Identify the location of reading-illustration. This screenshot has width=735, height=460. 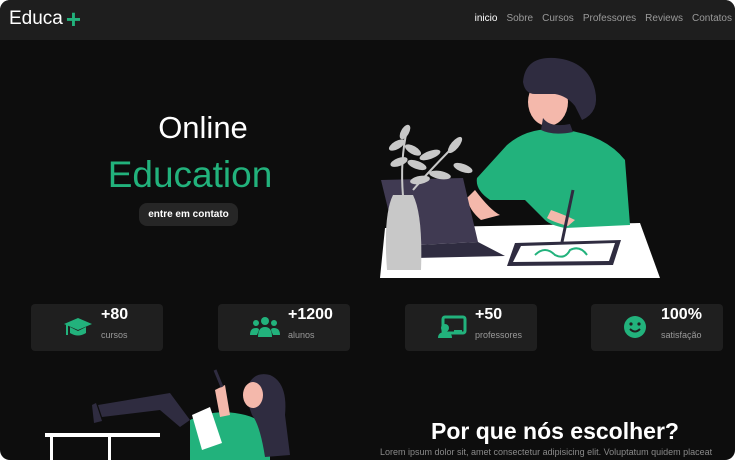
(167, 414).